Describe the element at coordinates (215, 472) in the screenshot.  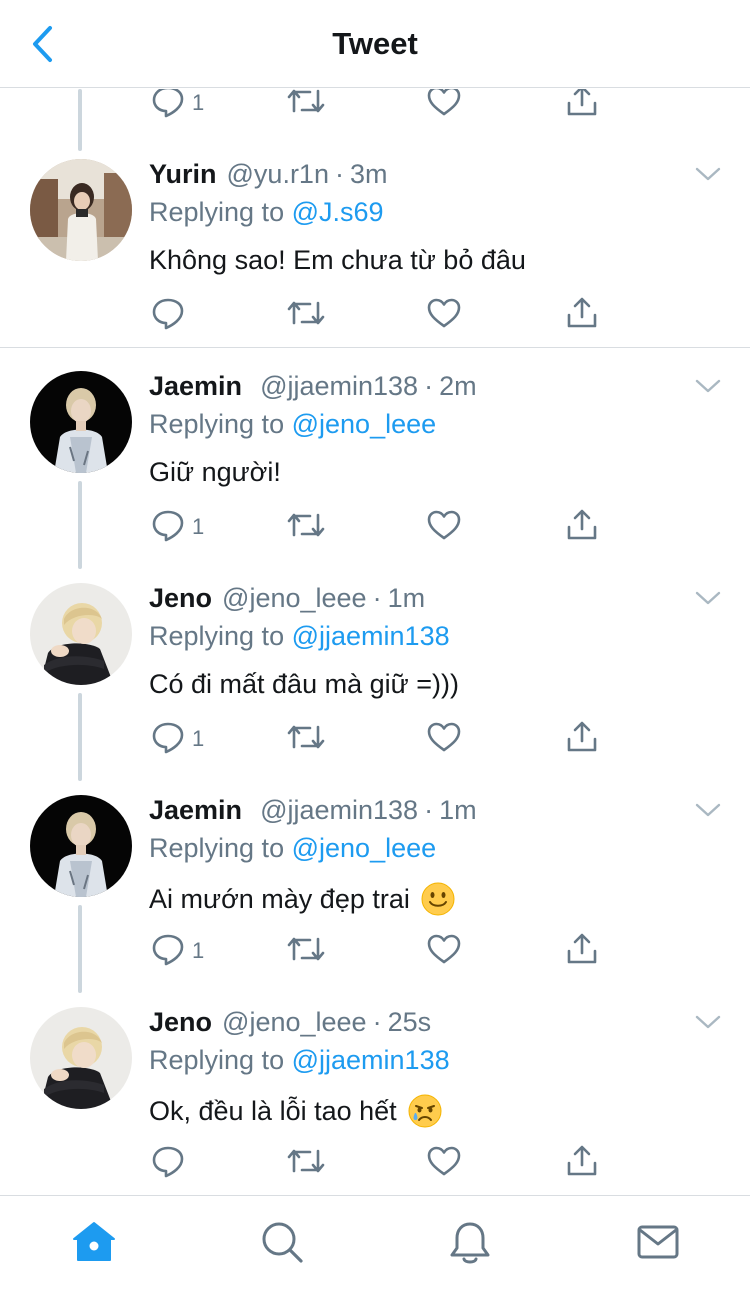
I see `tweet-text-content: Giữ người!` at that location.